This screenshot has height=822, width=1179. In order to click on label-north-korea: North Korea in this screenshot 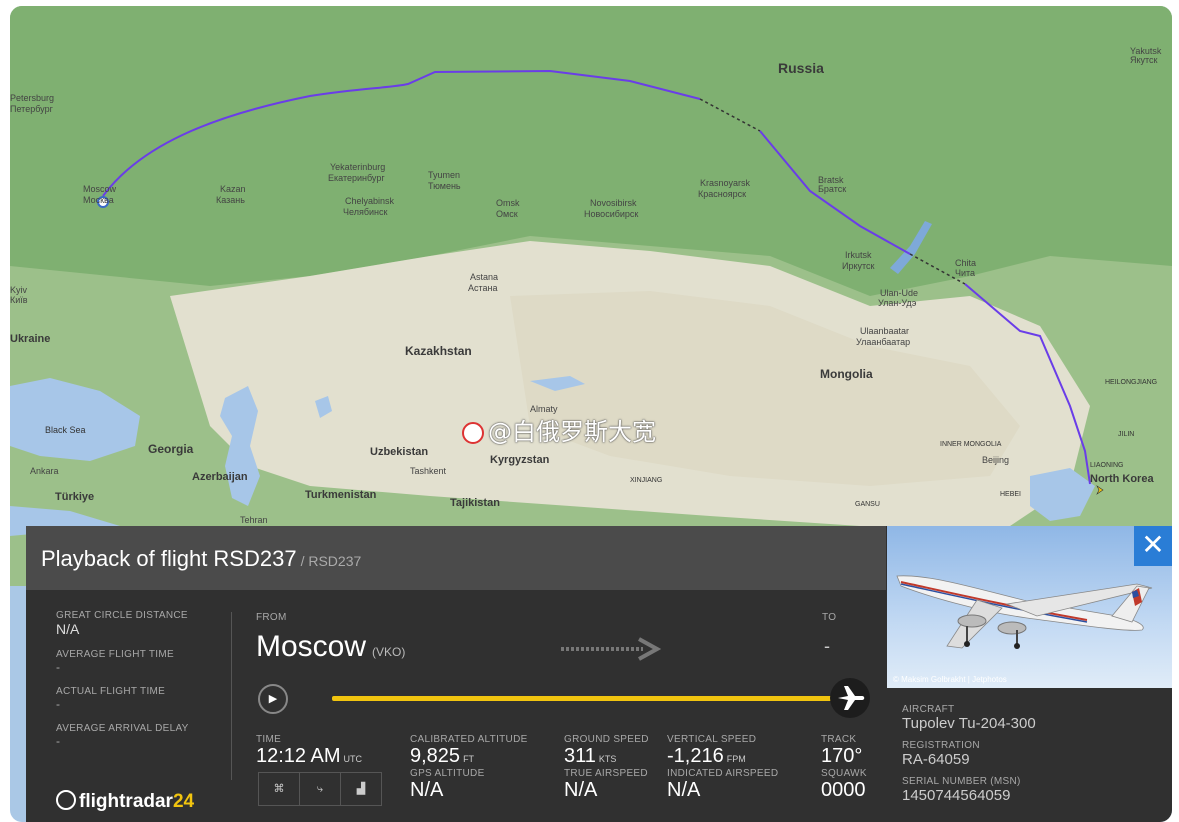, I will do `click(1122, 479)`.